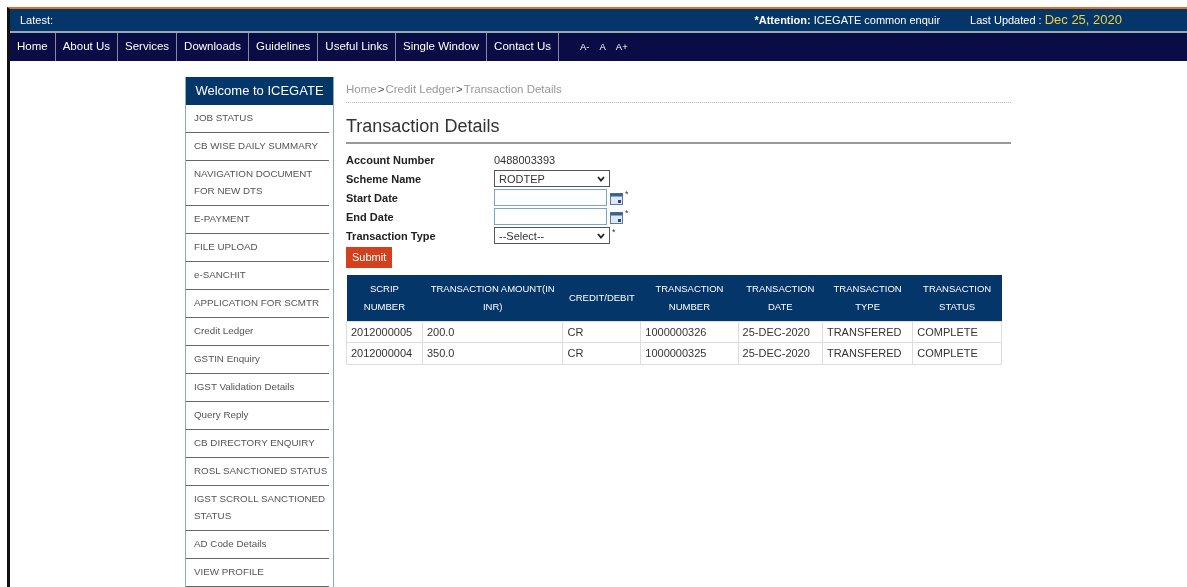  Describe the element at coordinates (284, 47) in the screenshot. I see `nav-link: Guidelines` at that location.